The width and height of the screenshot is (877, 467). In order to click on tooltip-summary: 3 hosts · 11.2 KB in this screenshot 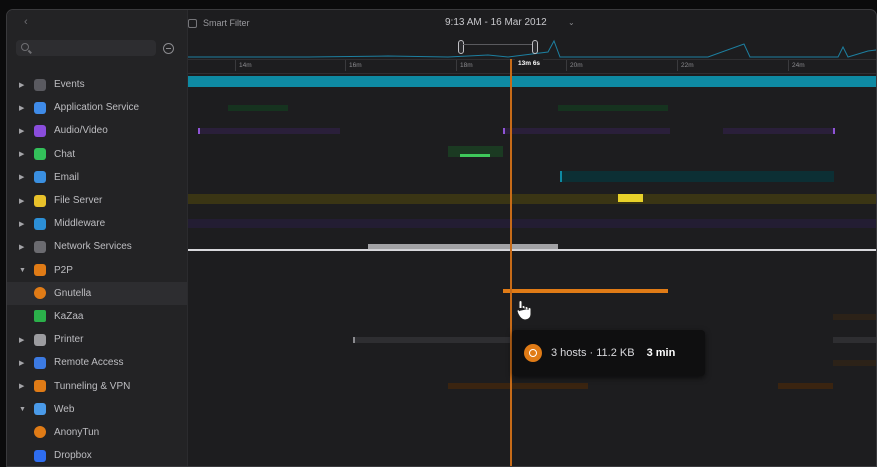, I will do `click(593, 353)`.